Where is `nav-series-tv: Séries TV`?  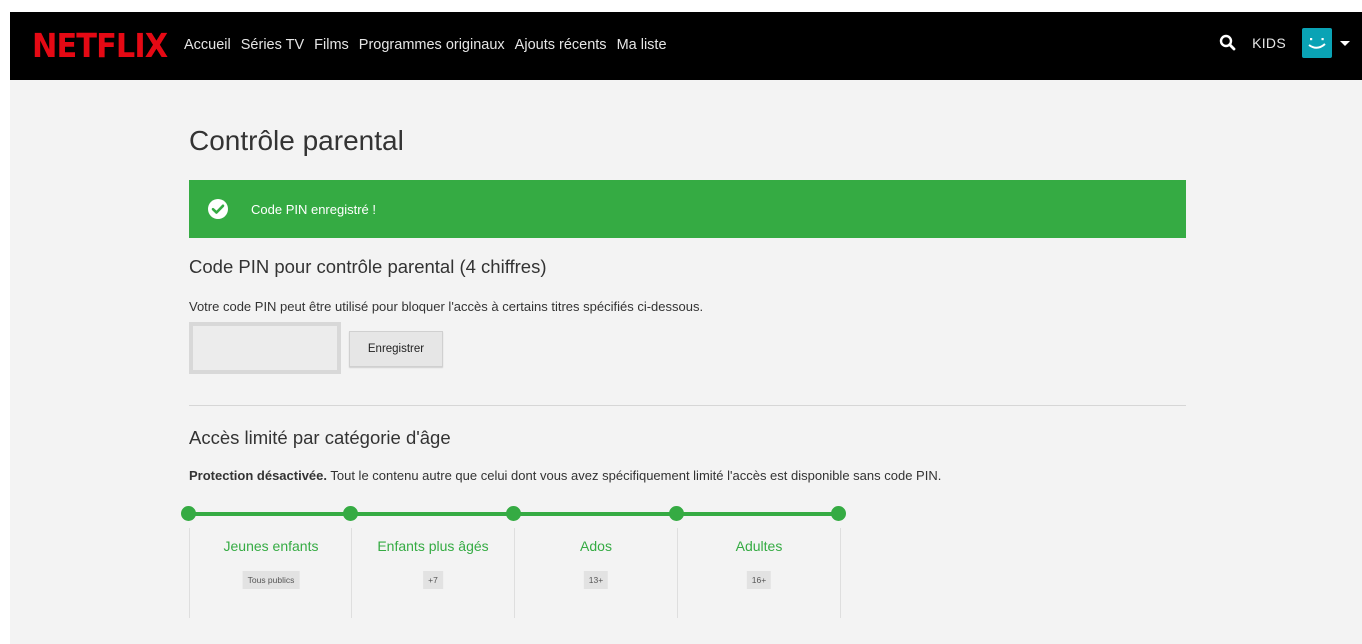 nav-series-tv: Séries TV is located at coordinates (272, 45).